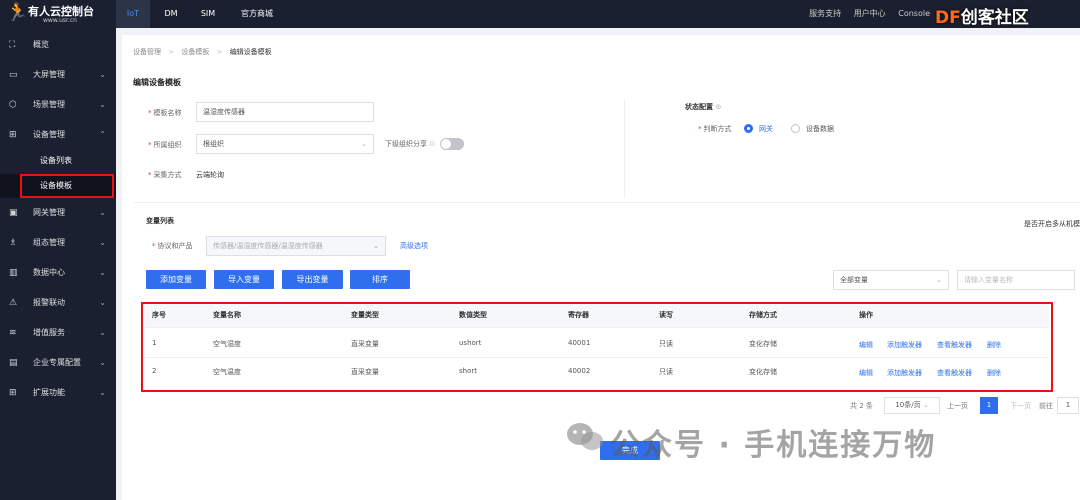 This screenshot has width=1080, height=500. I want to click on question-icon: ⊙, so click(718, 107).